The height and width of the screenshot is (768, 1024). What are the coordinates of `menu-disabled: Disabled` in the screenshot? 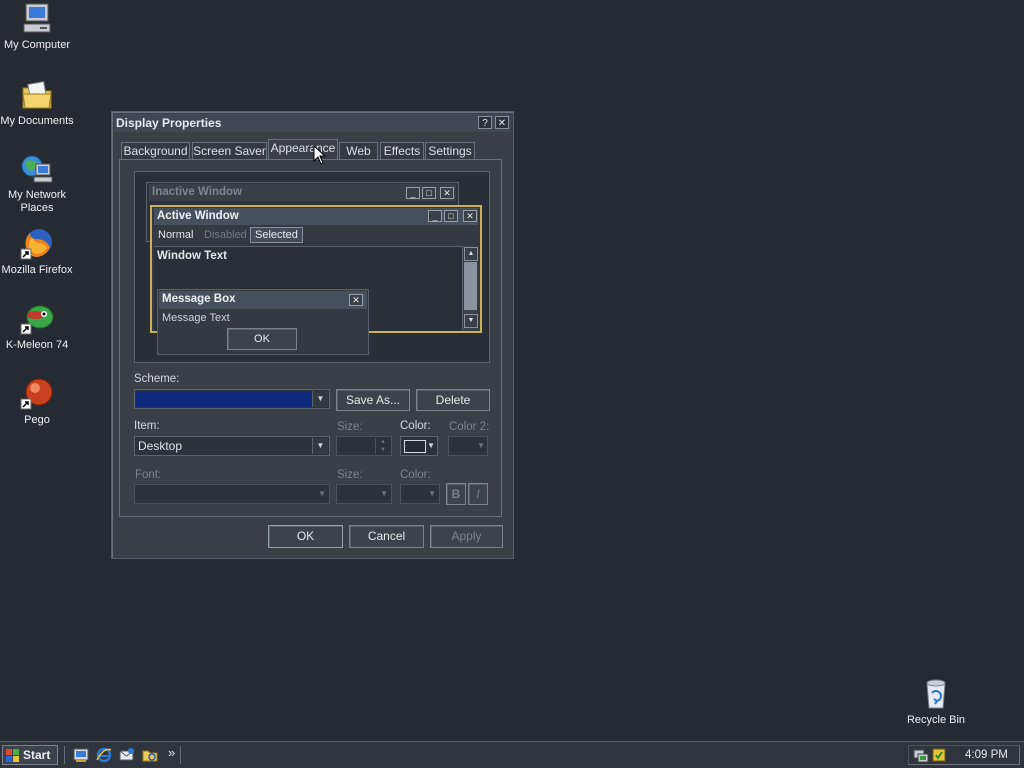 It's located at (225, 235).